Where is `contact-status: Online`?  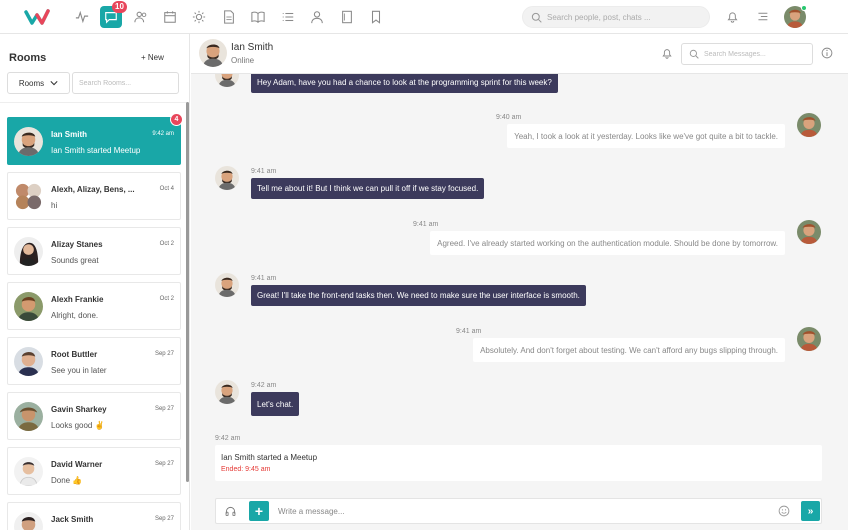
contact-status: Online is located at coordinates (243, 60).